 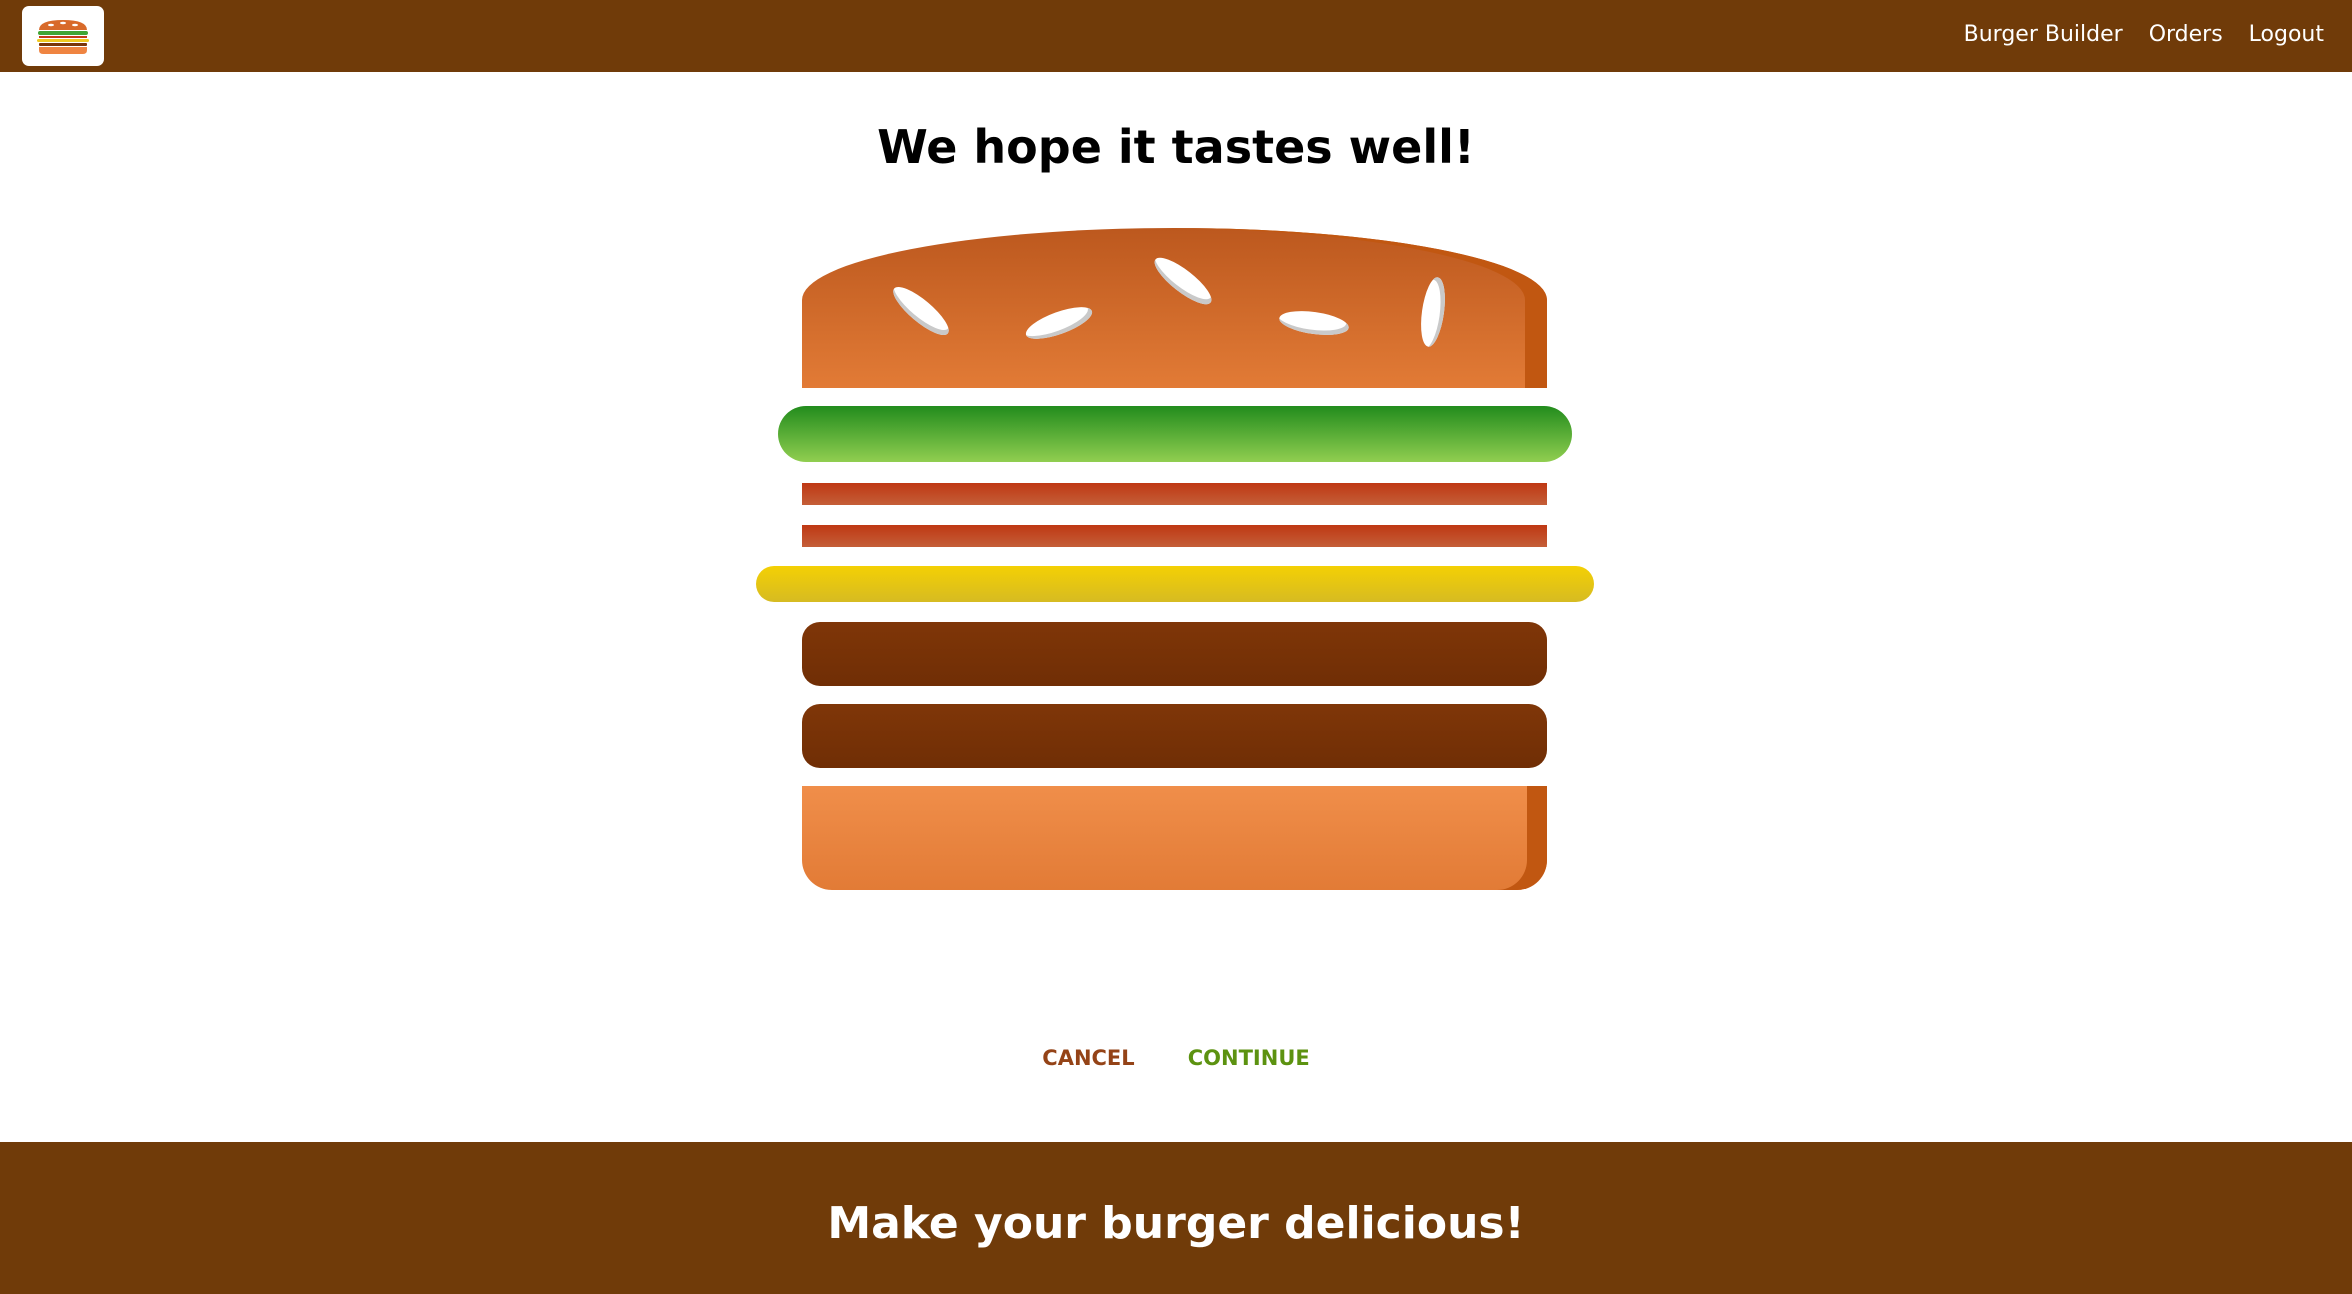 I want to click on bread-top, so click(x=1174, y=308).